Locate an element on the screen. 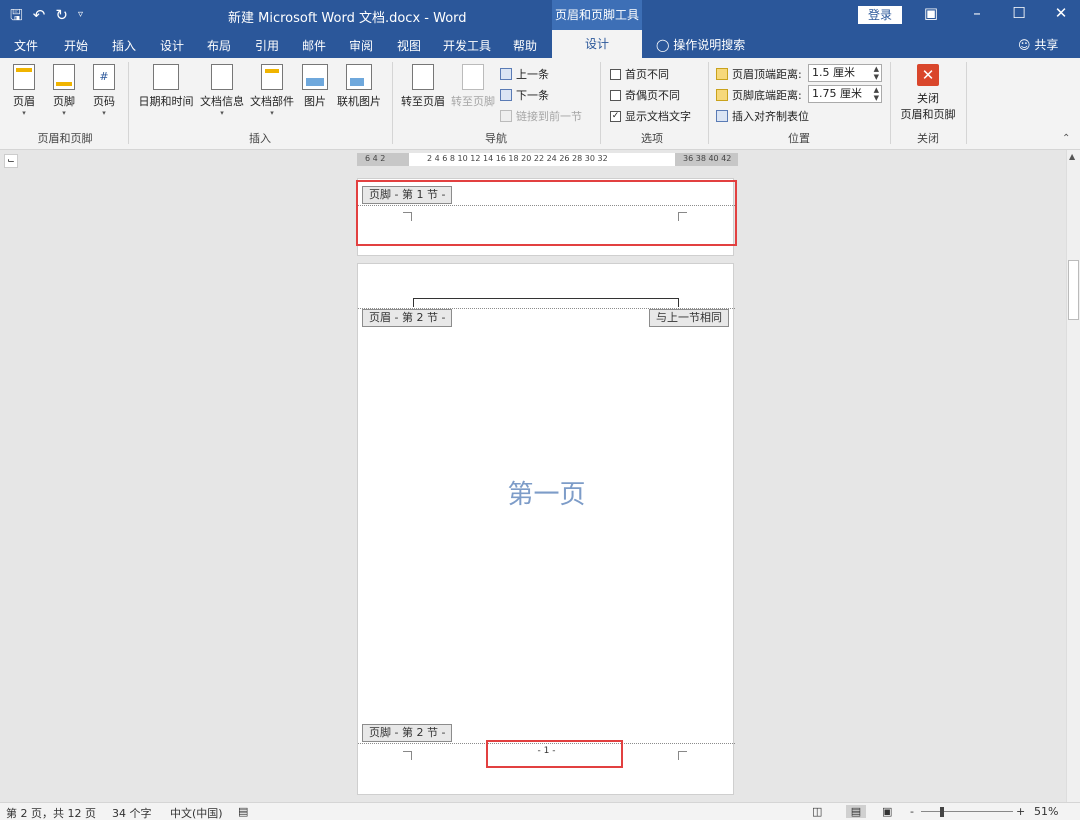 Image resolution: width=1080 pixels, height=820 pixels. footer-from-bottom-text: 页脚底端距离: is located at coordinates (767, 95).